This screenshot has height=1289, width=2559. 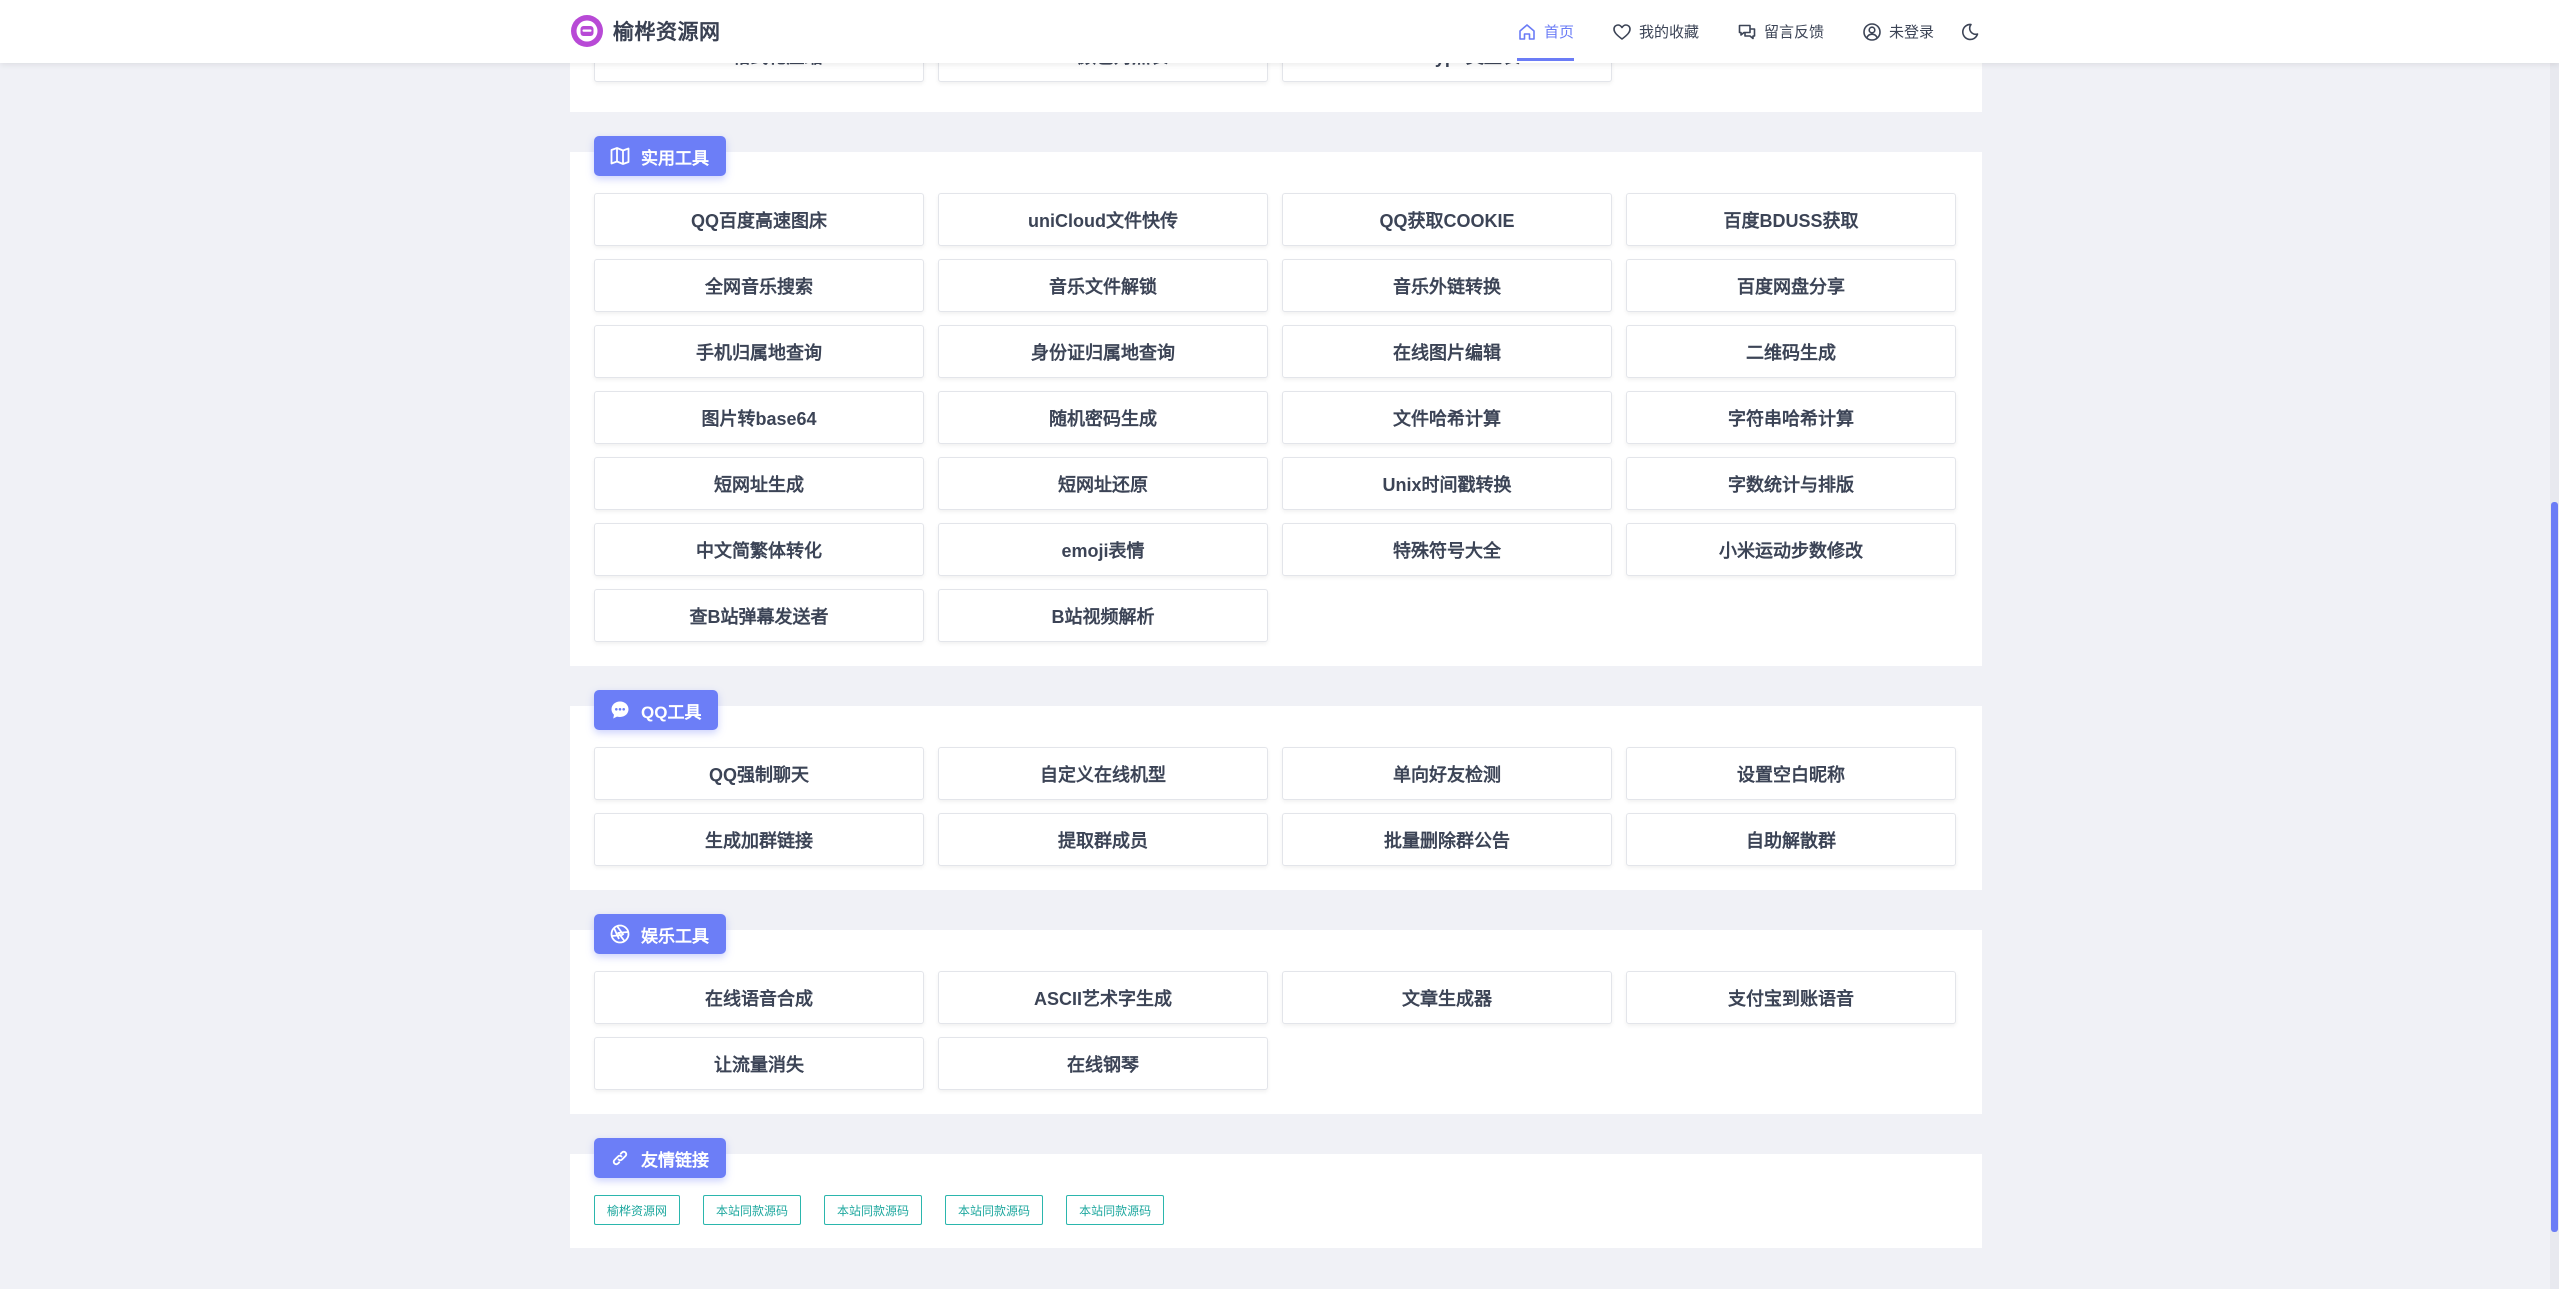 What do you see at coordinates (759, 773) in the screenshot?
I see `tool-button: QQ强制聊天` at bounding box center [759, 773].